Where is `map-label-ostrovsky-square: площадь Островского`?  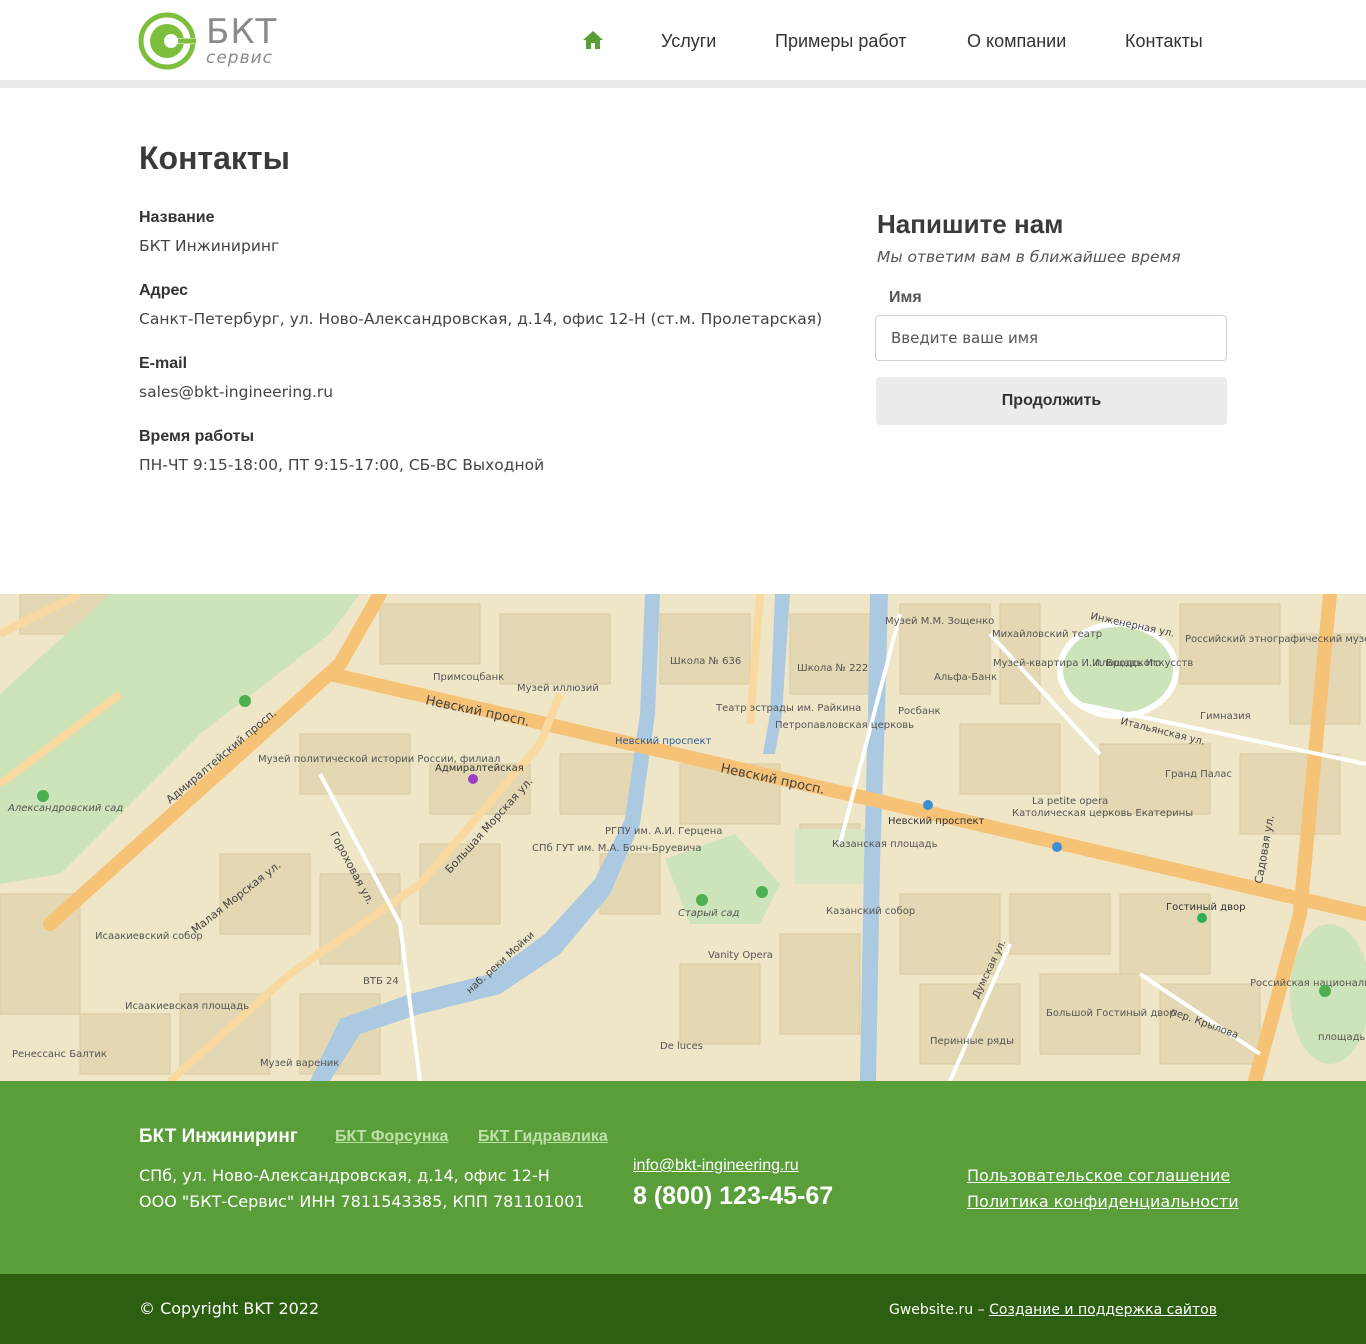
map-label-ostrovsky-square: площадь Островского is located at coordinates (1342, 1037).